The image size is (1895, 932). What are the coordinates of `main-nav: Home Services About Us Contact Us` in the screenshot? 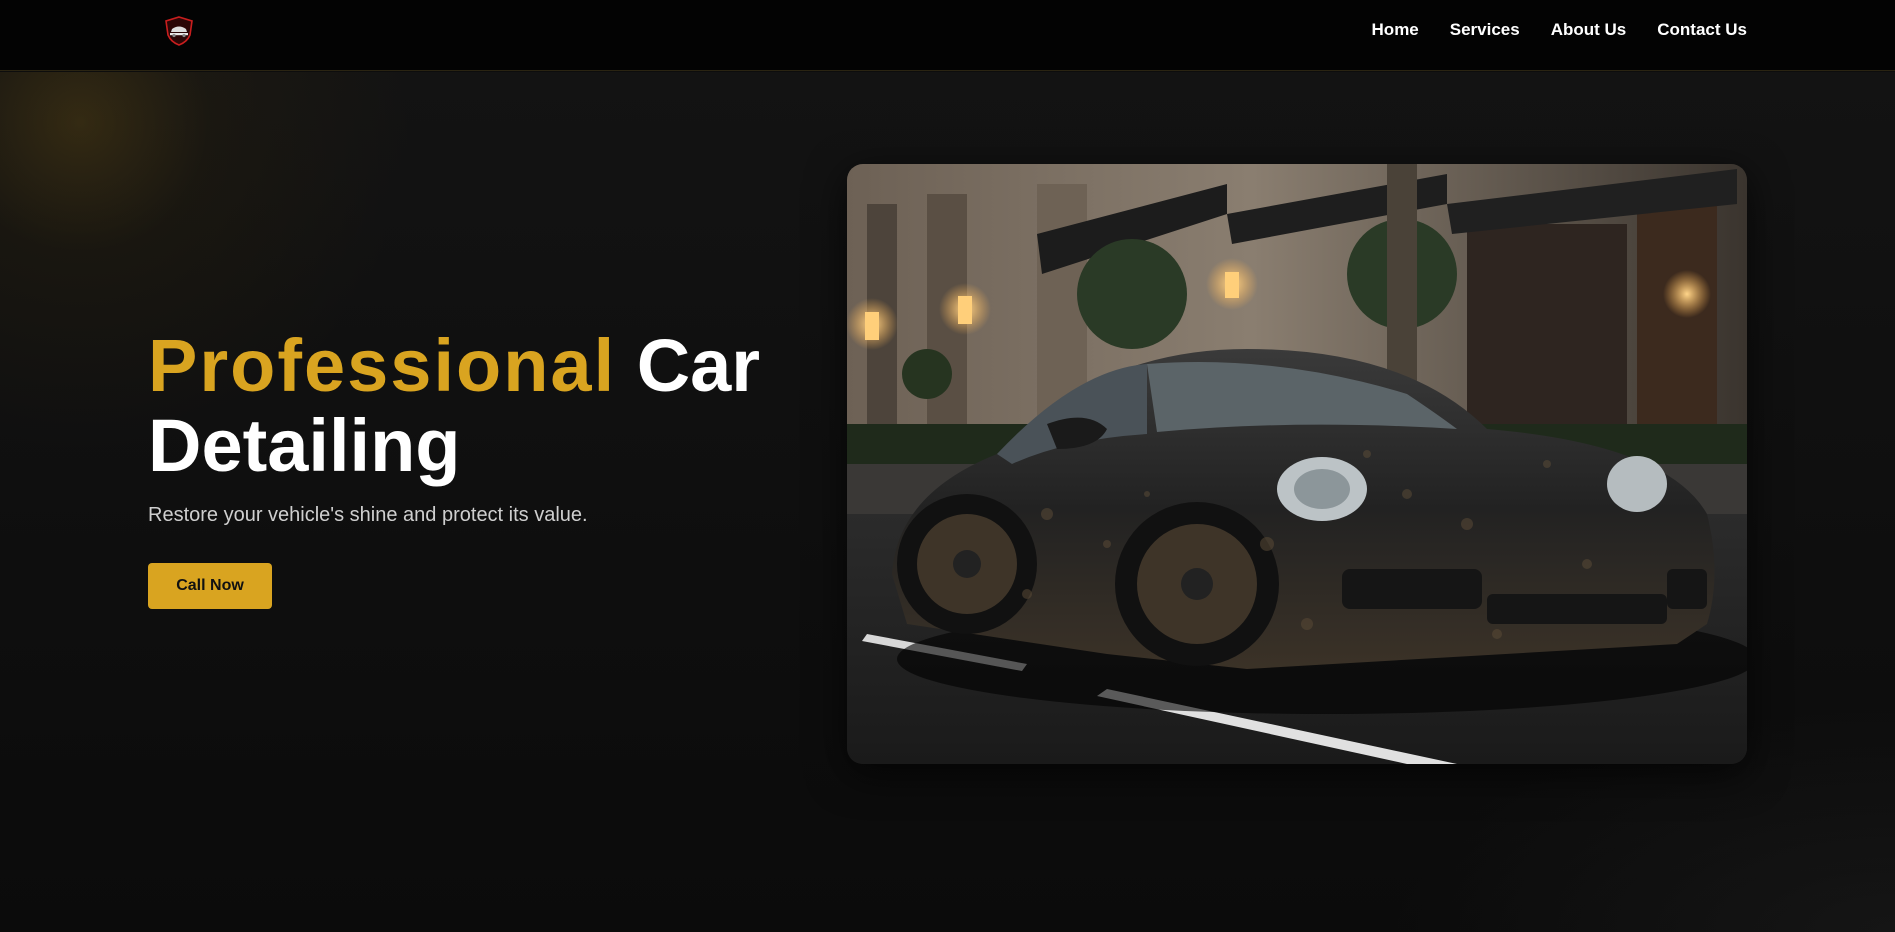 It's located at (1559, 30).